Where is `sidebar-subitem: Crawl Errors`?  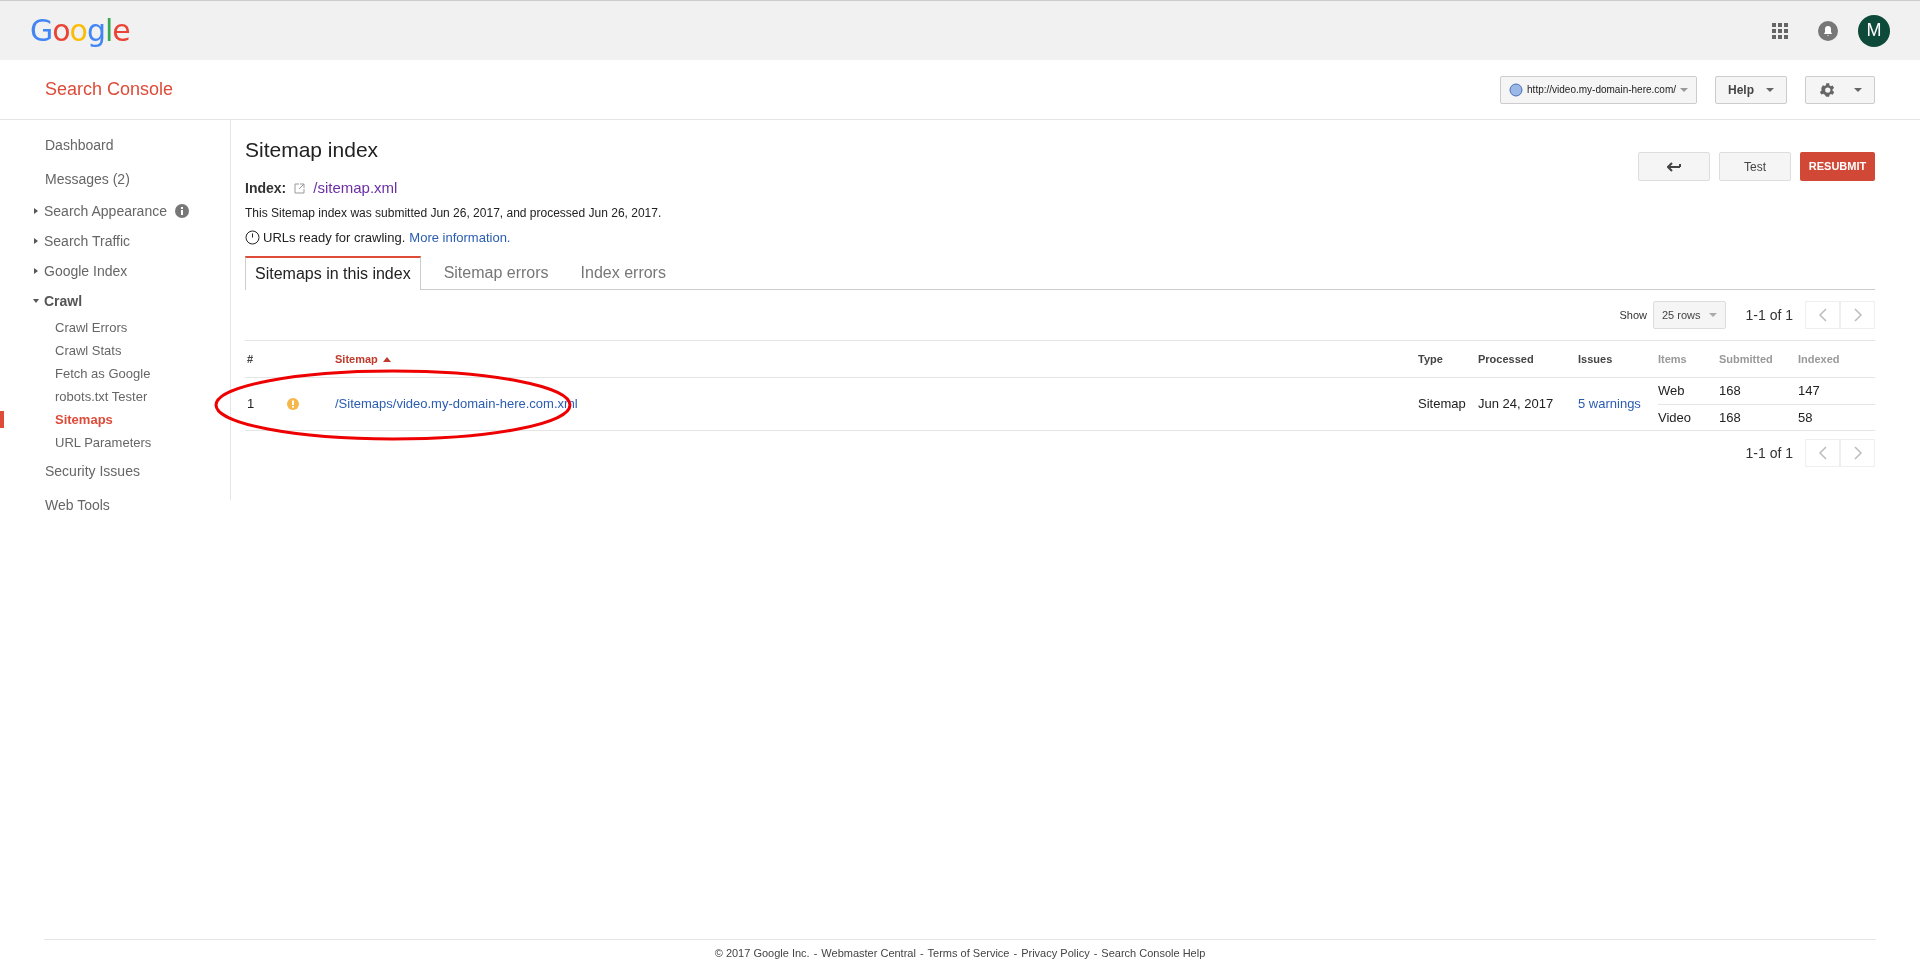
sidebar-subitem: Crawl Errors is located at coordinates (91, 327).